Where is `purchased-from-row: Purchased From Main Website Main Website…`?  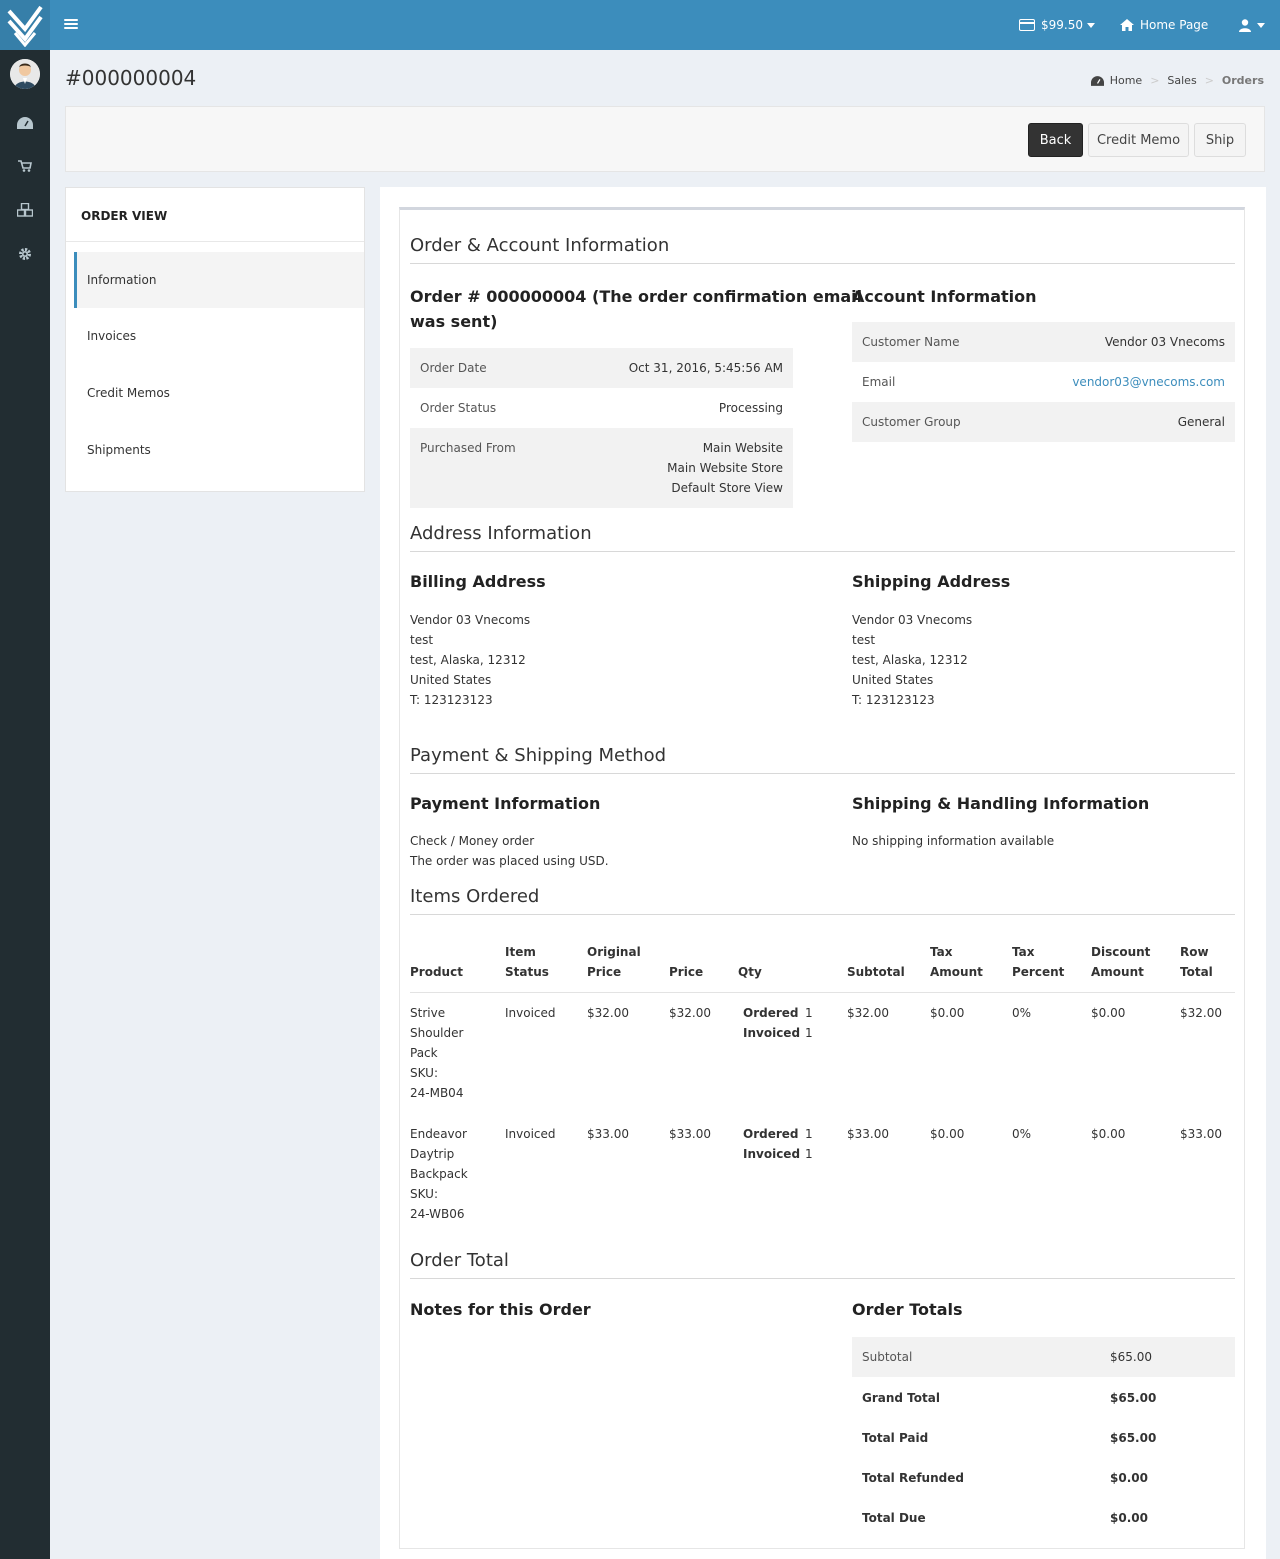
purchased-from-row: Purchased From Main Website Main Website… is located at coordinates (601, 468).